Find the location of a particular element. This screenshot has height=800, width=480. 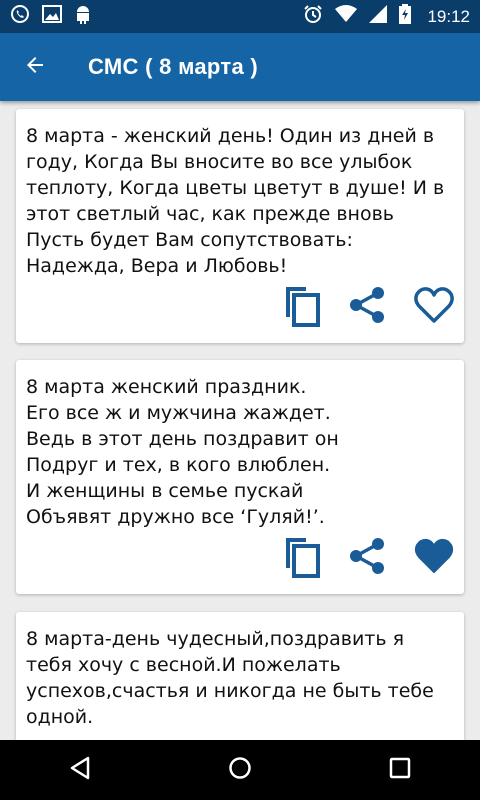

wifi-icon is located at coordinates (346, 16).